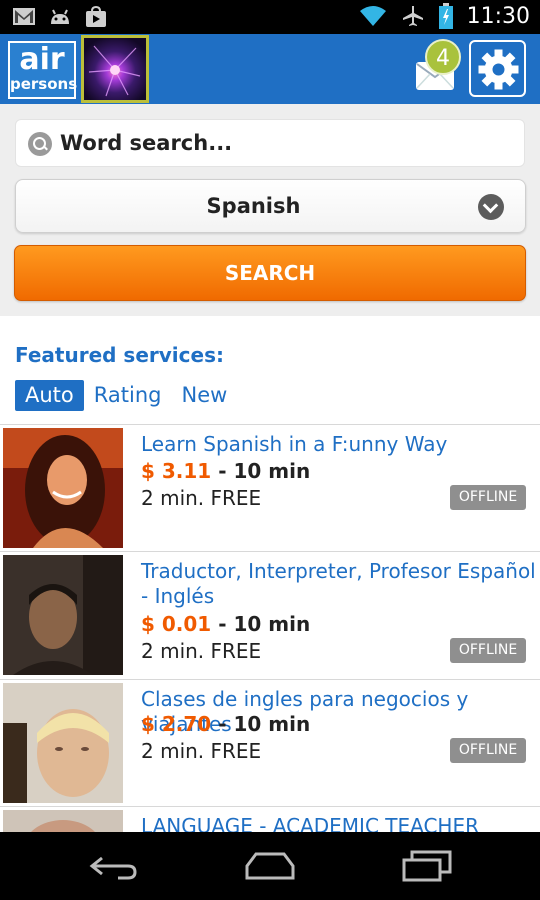 Image resolution: width=540 pixels, height=900 pixels. Describe the element at coordinates (443, 57) in the screenshot. I see `notification-badge: 4` at that location.